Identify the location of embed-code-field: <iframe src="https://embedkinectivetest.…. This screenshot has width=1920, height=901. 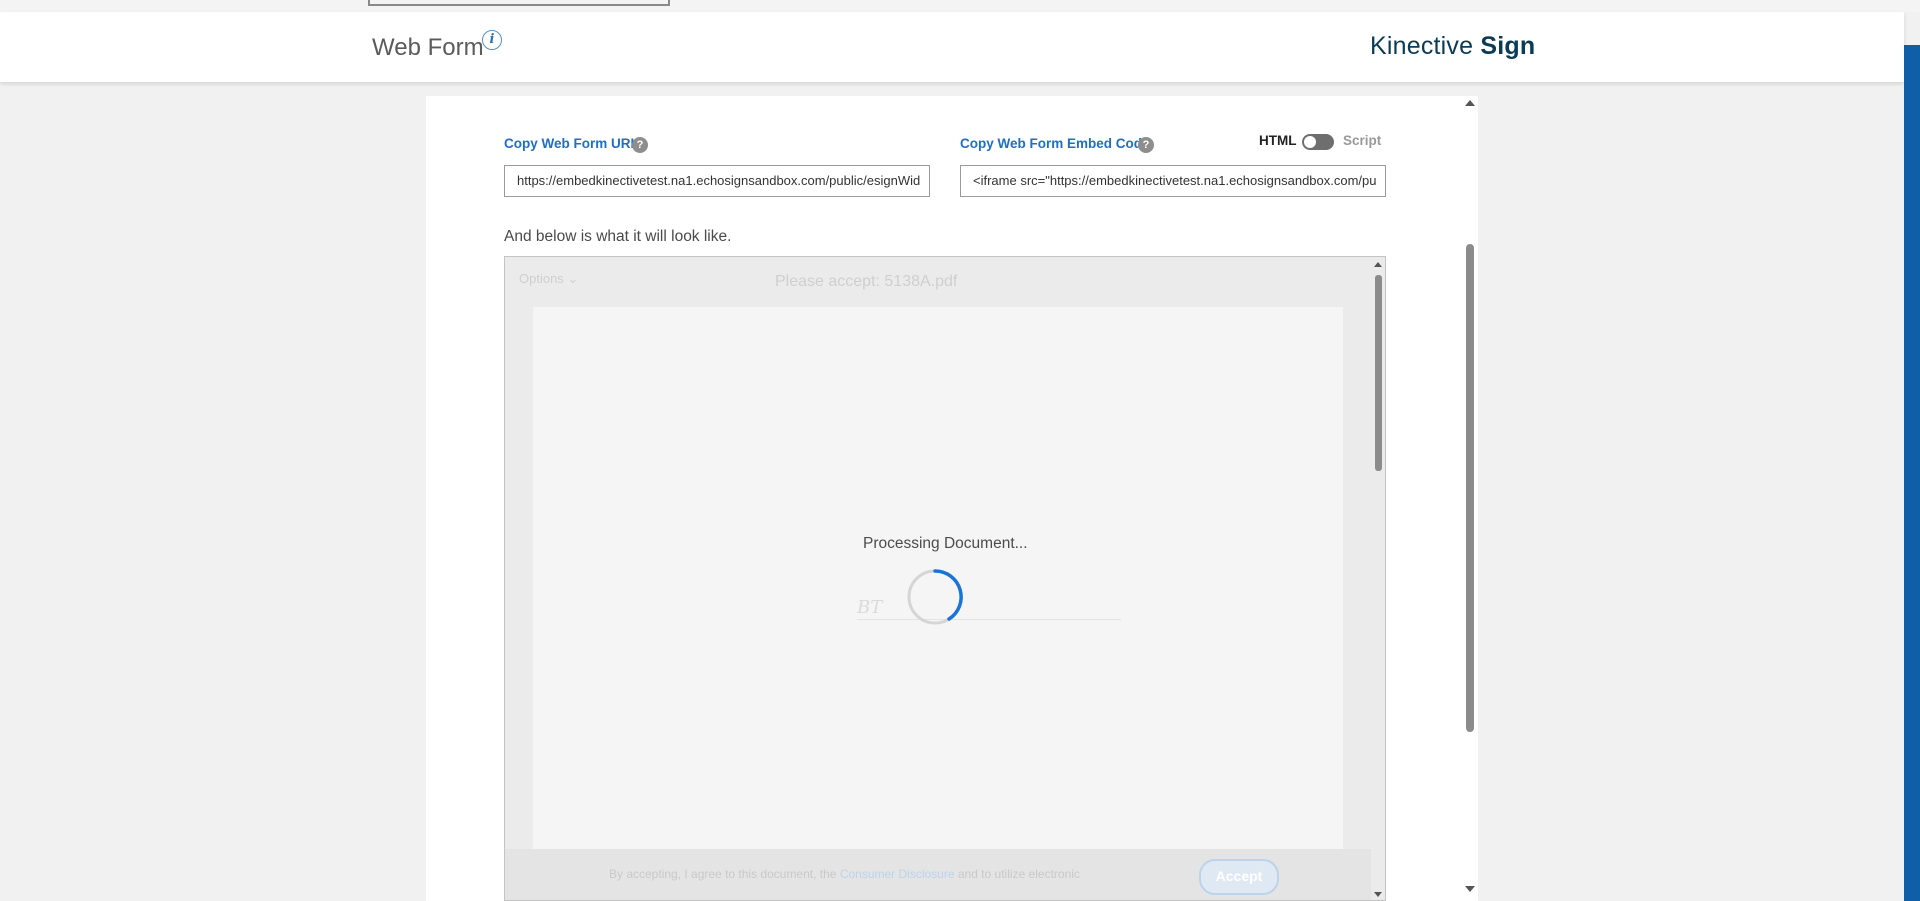
(1173, 181).